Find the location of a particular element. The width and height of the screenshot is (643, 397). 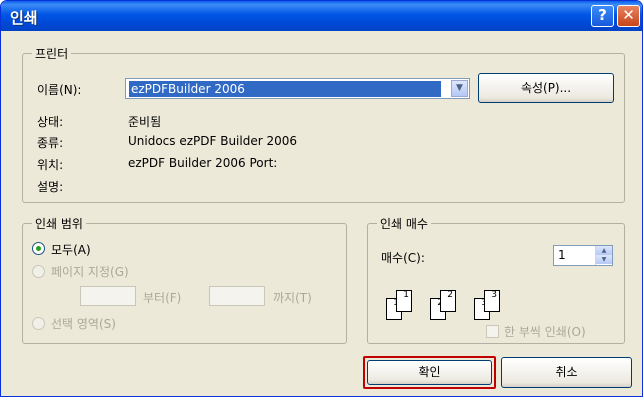

page-to-field is located at coordinates (237, 296).